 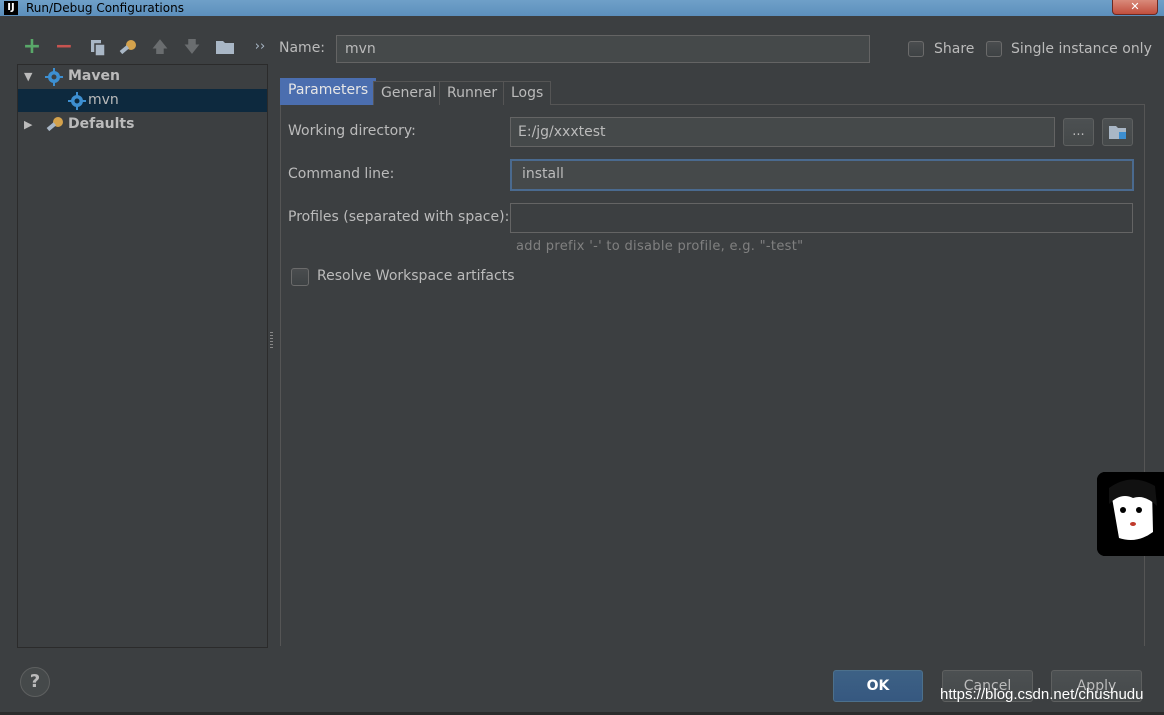 I want to click on tree-item-label: mvn, so click(x=103, y=100).